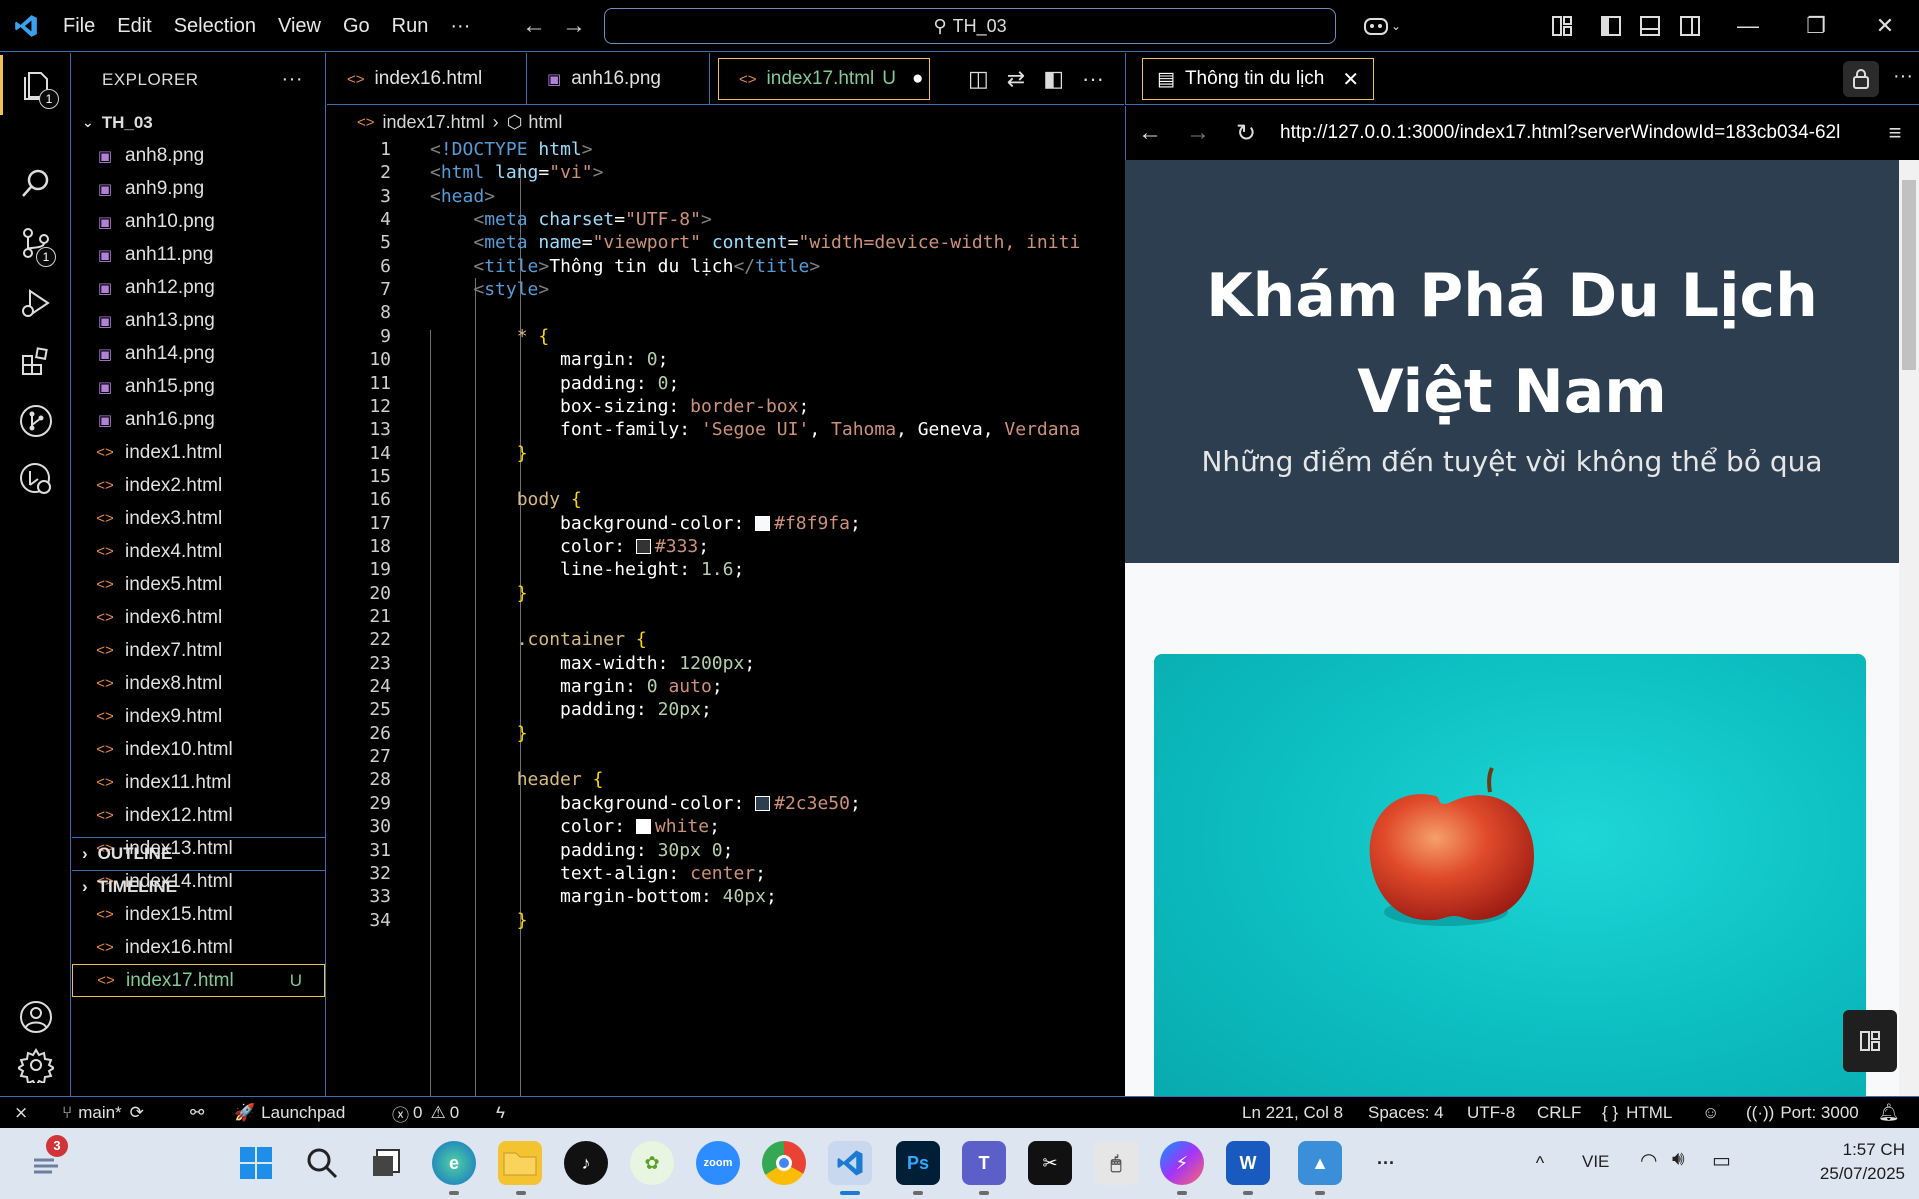  Describe the element at coordinates (198, 419) in the screenshot. I see `file-item: ▣ anh16.png` at that location.